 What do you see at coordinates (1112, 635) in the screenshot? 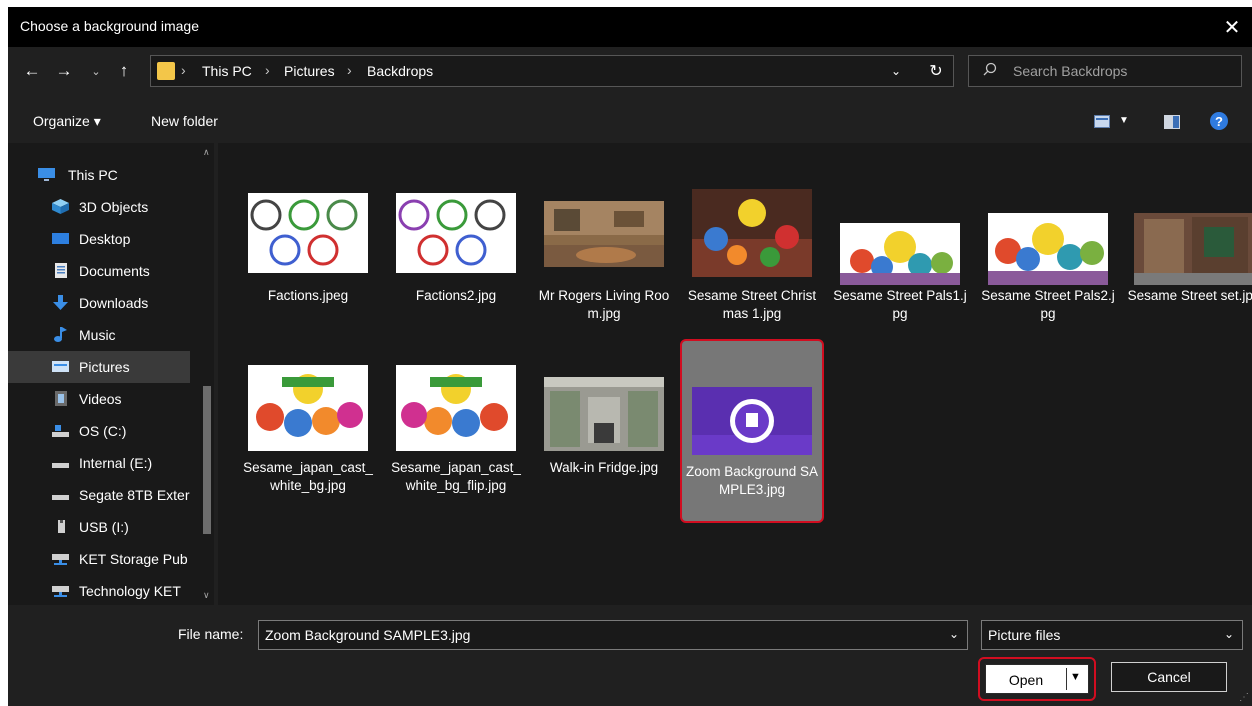
I see `file-type-select: Picture files ⌄` at bounding box center [1112, 635].